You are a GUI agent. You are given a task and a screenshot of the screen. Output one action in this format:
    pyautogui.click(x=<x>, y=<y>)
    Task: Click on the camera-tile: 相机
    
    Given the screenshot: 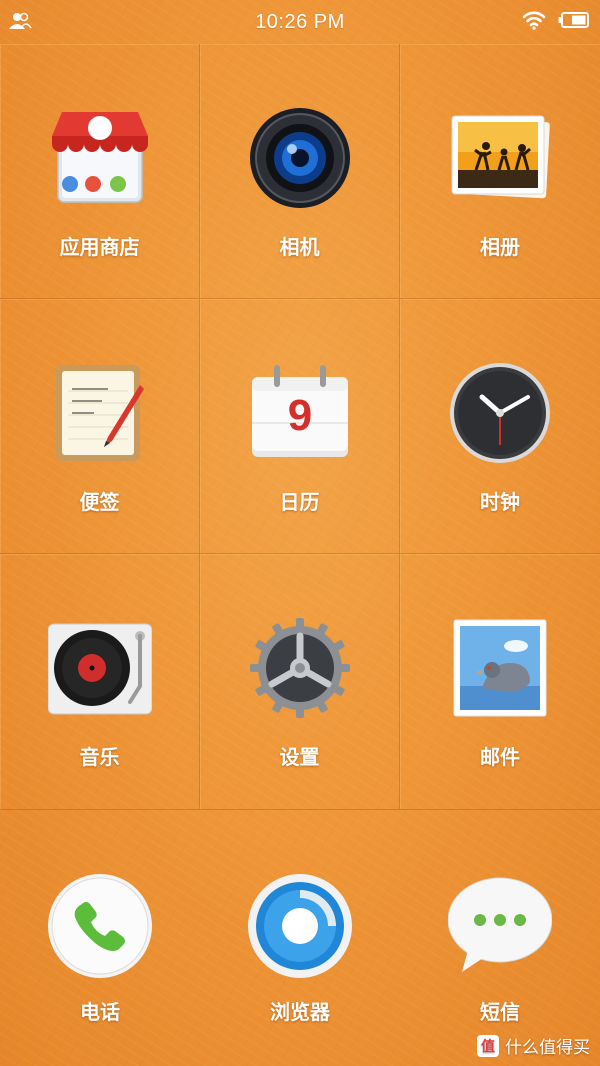 What is the action you would take?
    pyautogui.click(x=300, y=171)
    